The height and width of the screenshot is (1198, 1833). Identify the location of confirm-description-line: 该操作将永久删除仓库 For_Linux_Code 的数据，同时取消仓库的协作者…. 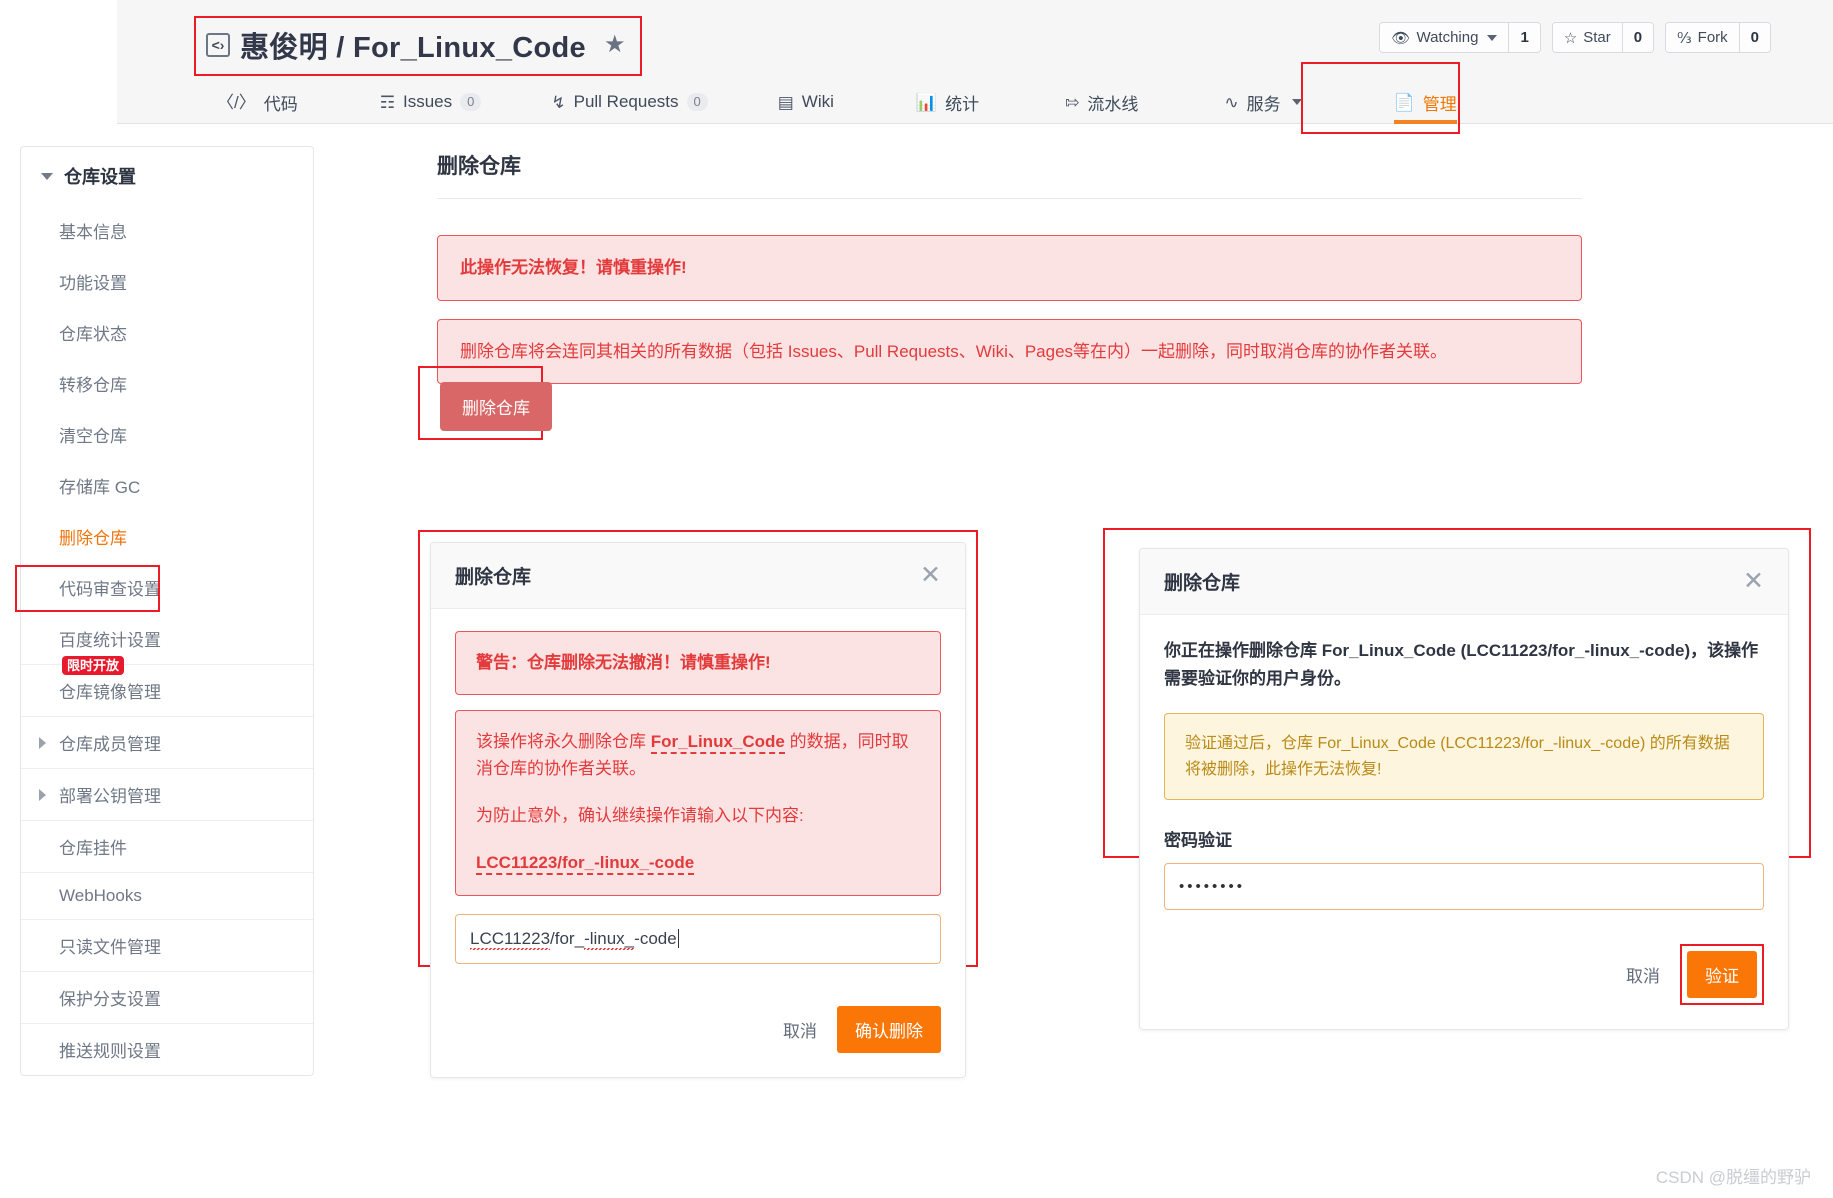
(698, 755).